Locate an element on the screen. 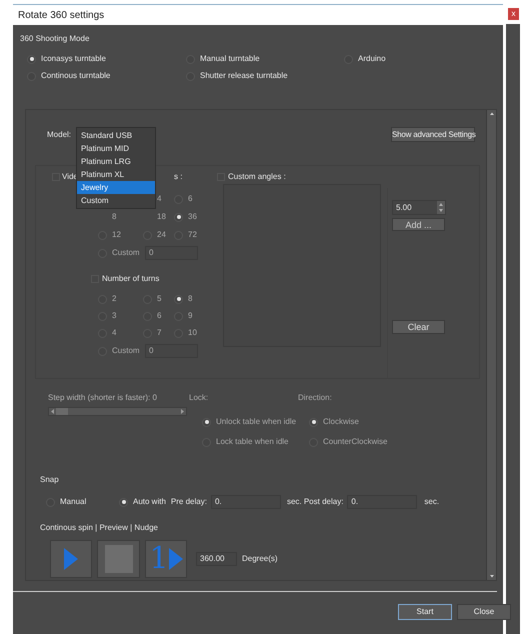  right-arrow-icon is located at coordinates (182, 411).